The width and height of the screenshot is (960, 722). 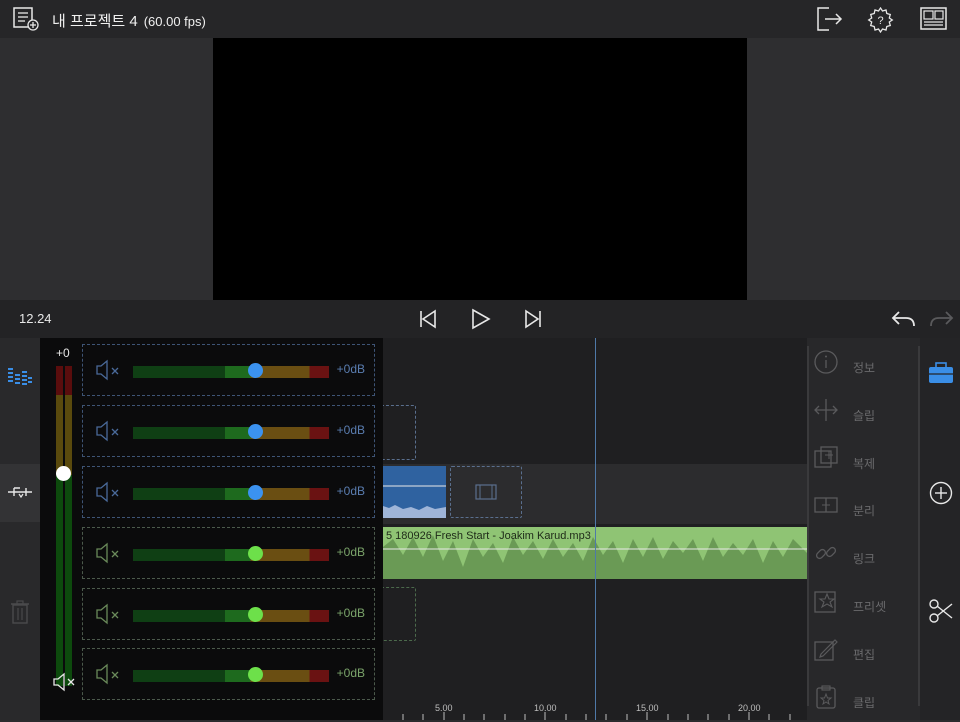 I want to click on transport-bar: 12.24, so click(x=480, y=319).